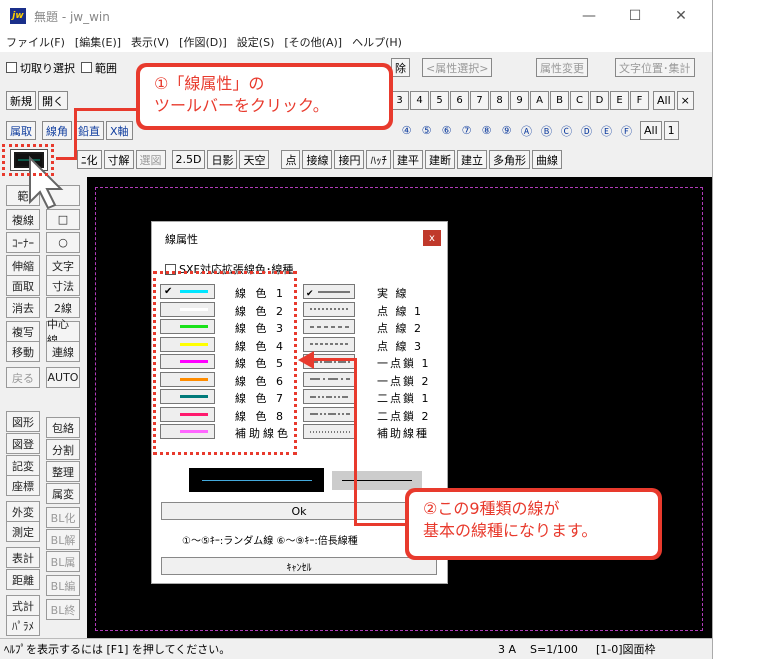 Image resolution: width=770 pixels, height=659 pixels. Describe the element at coordinates (562, 67) in the screenshot. I see `attr-change-button: 属性変更` at that location.